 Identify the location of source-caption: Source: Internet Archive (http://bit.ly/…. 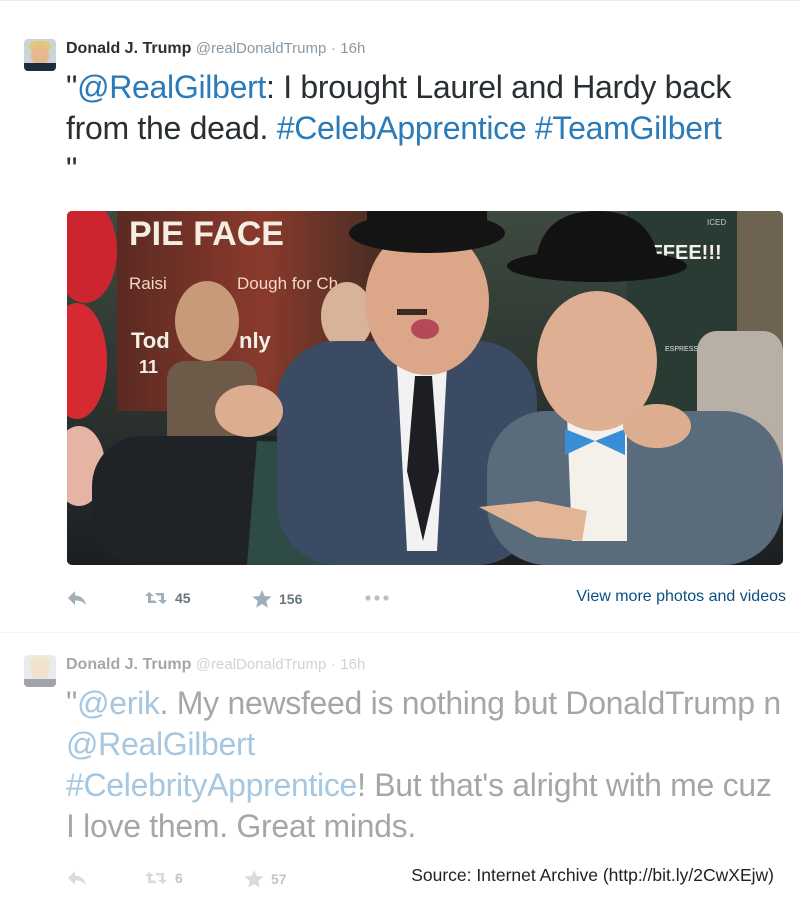
(592, 875).